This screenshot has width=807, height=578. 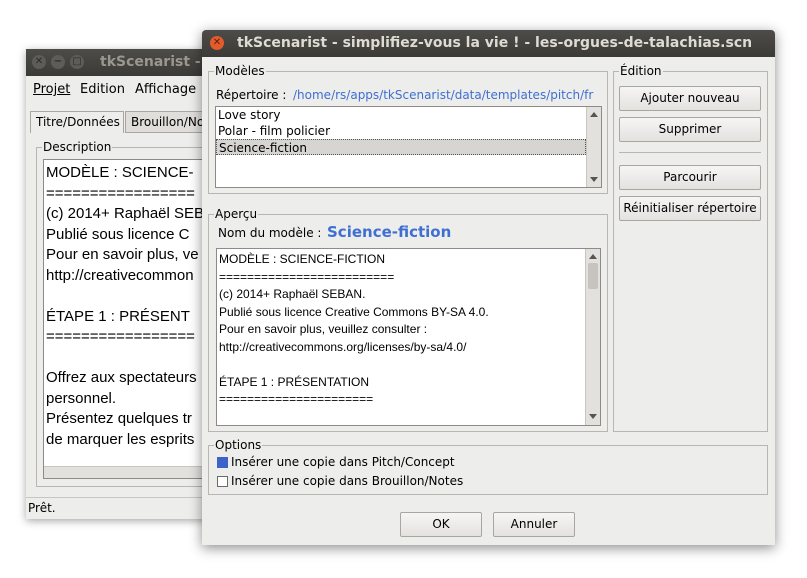 I want to click on tab-titre: Titre/Données, so click(x=77, y=122).